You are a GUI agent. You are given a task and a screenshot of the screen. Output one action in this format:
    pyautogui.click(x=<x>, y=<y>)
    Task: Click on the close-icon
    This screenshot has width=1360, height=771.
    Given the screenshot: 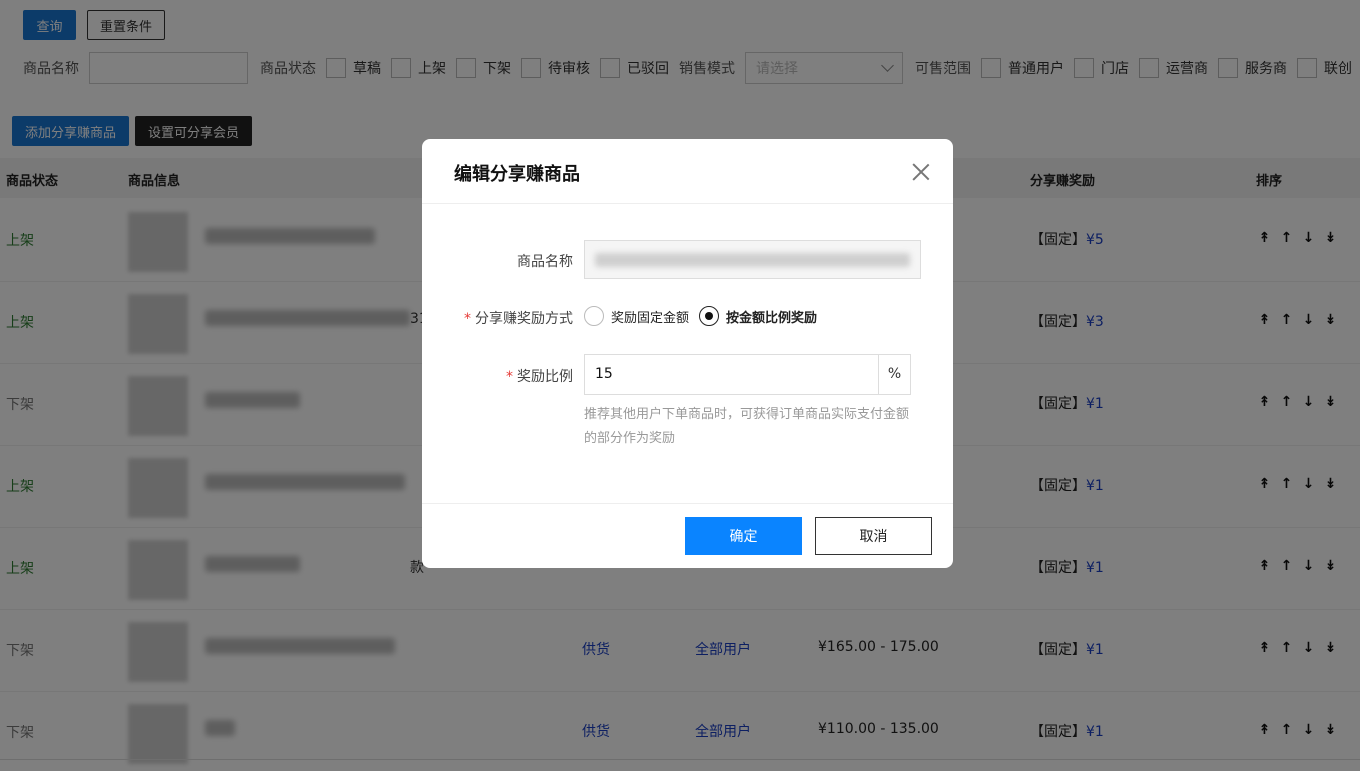 What is the action you would take?
    pyautogui.click(x=921, y=172)
    